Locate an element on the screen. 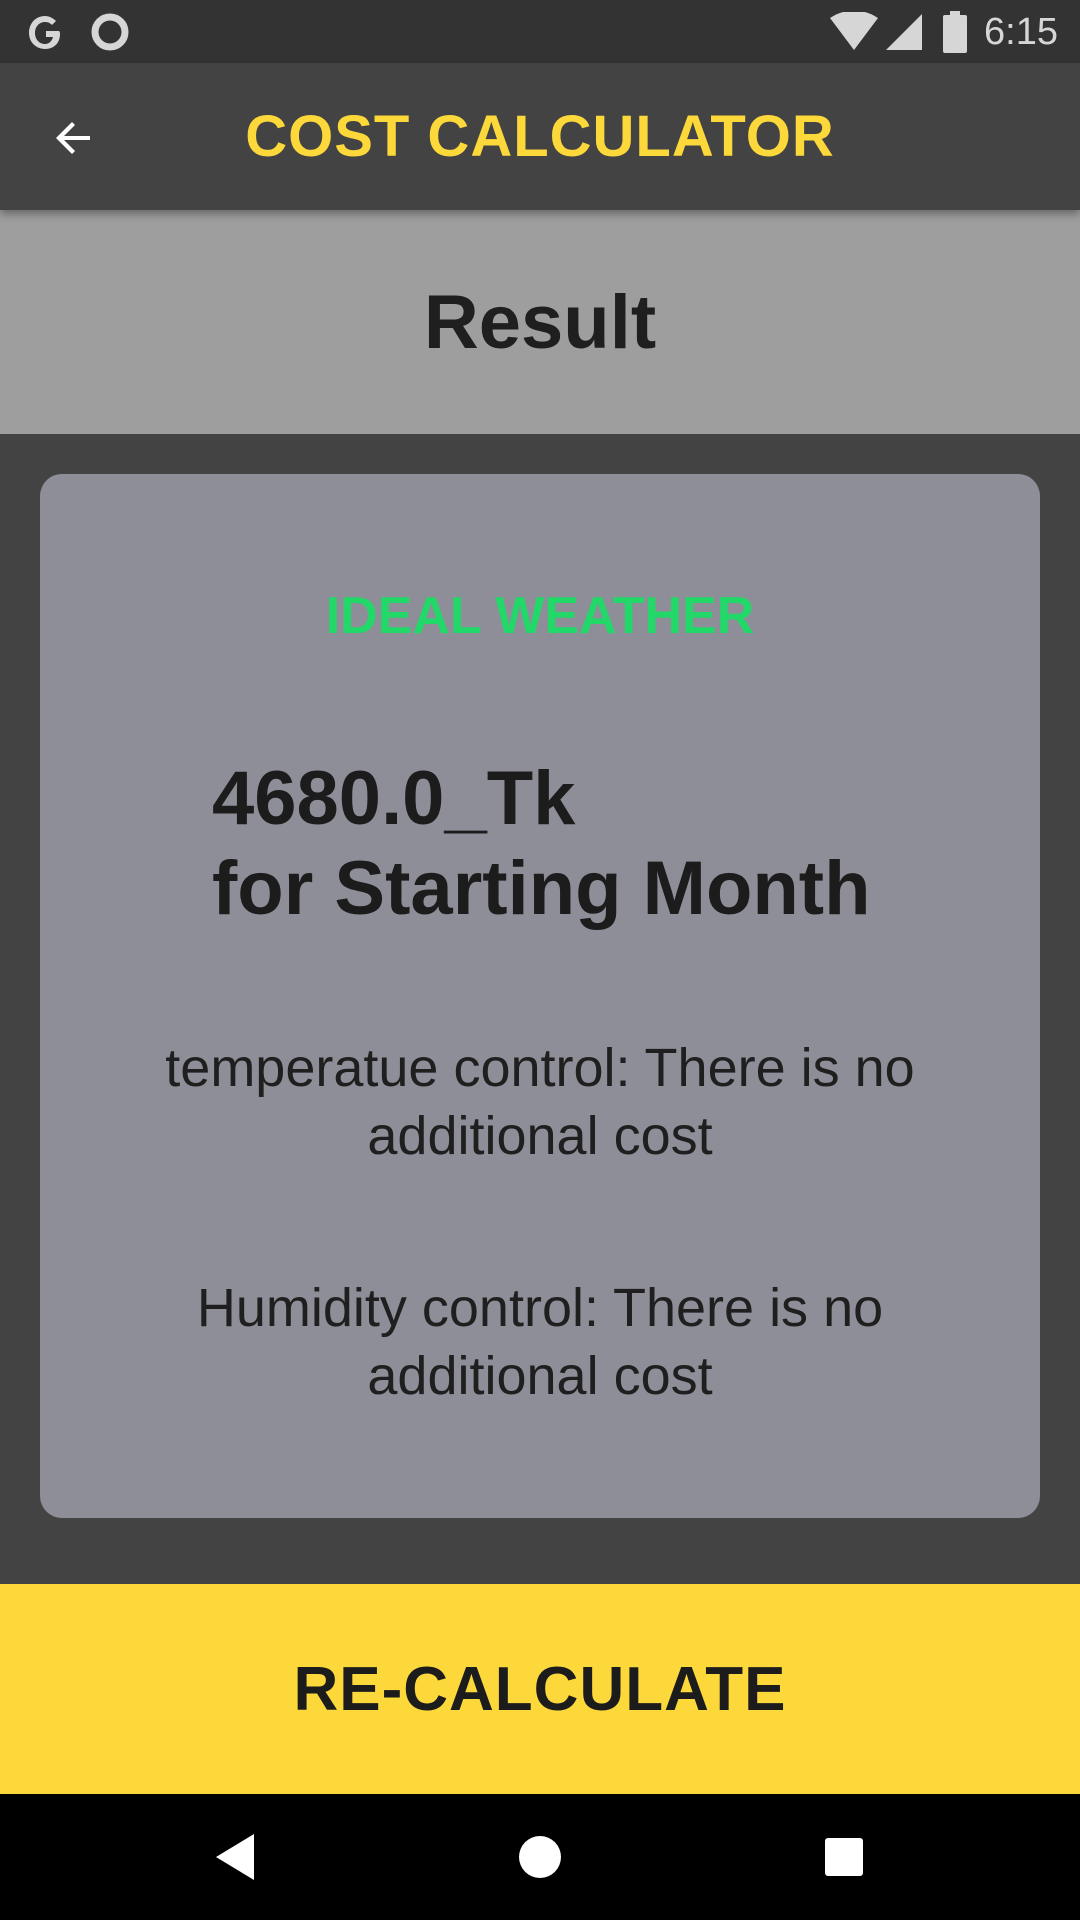 Image resolution: width=1080 pixels, height=1920 pixels. nav-recents-icon is located at coordinates (844, 1857).